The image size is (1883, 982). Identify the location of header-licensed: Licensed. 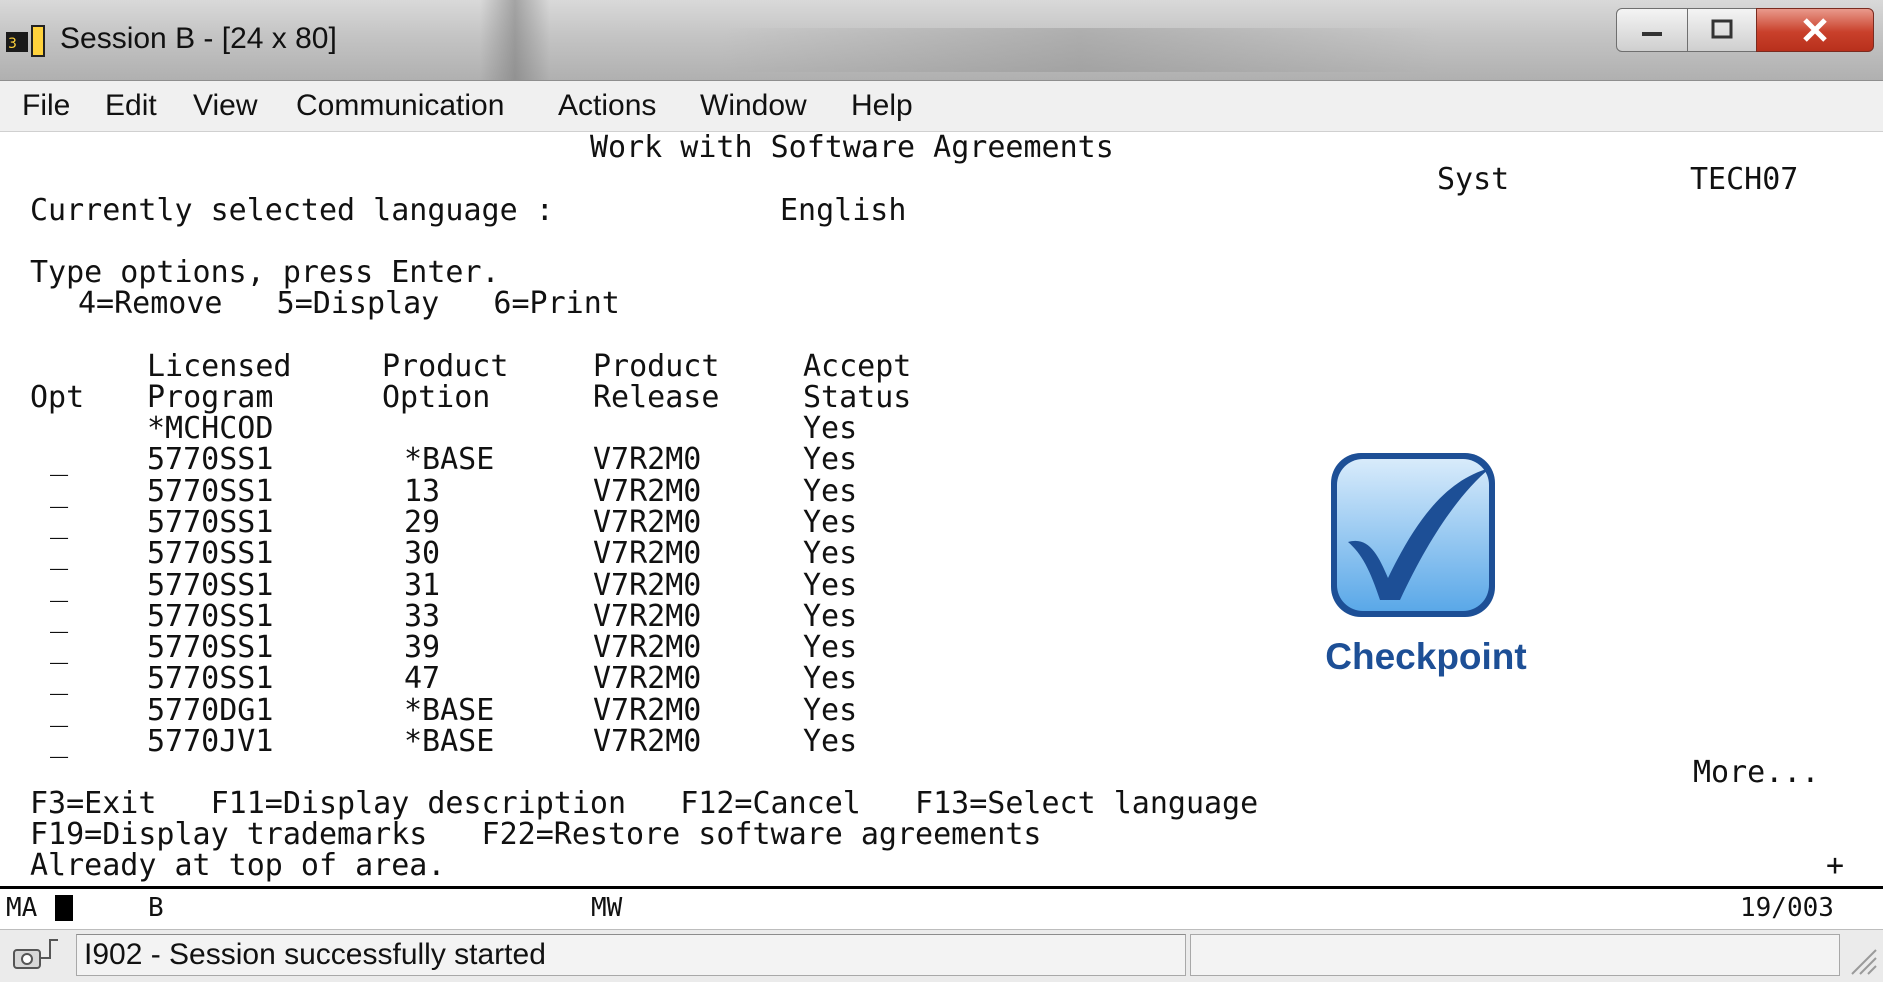
(219, 366).